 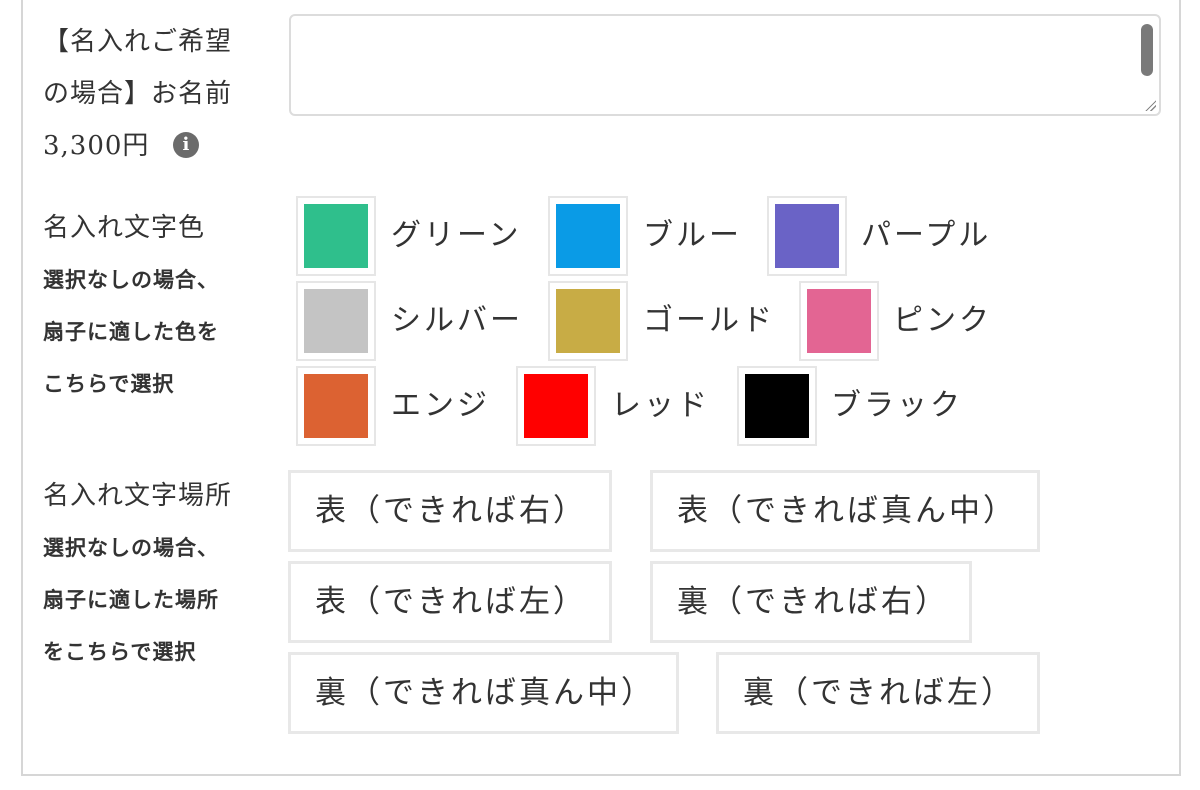 What do you see at coordinates (456, 235) in the screenshot?
I see `color-name-green: グリーン` at bounding box center [456, 235].